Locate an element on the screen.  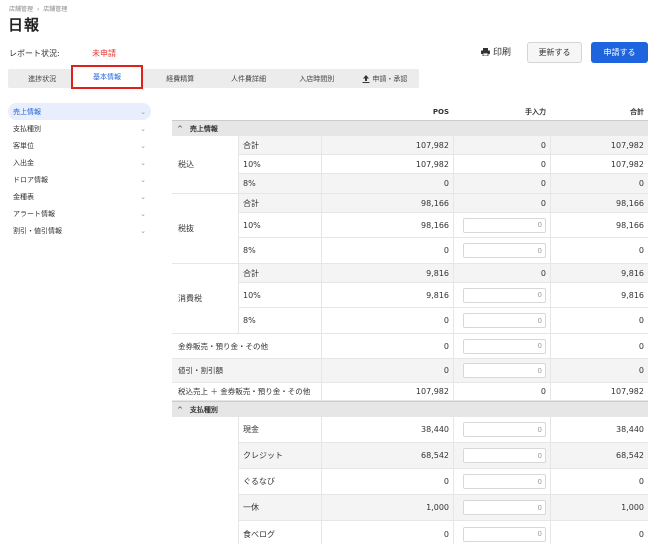
sidebar-item-label: 割引・値引情報 is located at coordinates (37, 230).